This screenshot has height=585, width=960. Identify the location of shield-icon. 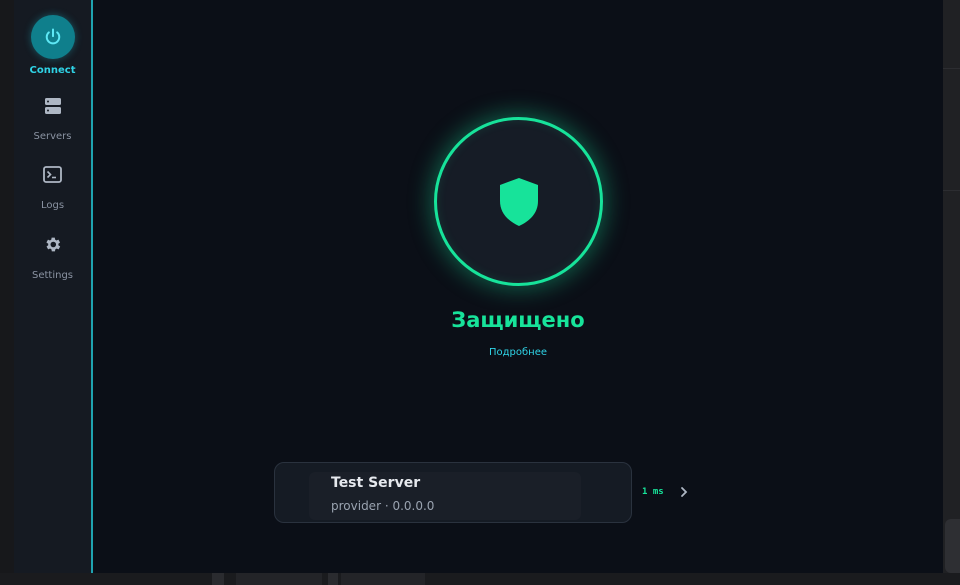
(518, 201).